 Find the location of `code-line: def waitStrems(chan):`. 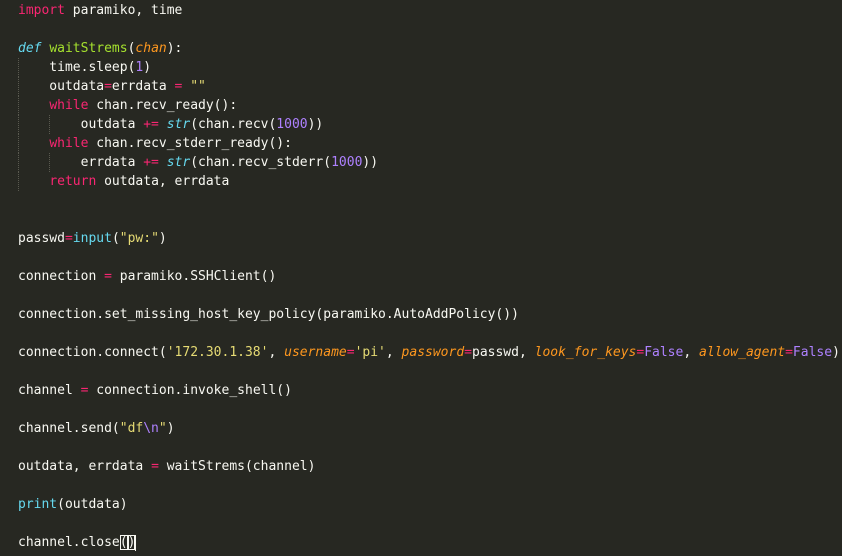

code-line: def waitStrems(chan): is located at coordinates (421, 48).